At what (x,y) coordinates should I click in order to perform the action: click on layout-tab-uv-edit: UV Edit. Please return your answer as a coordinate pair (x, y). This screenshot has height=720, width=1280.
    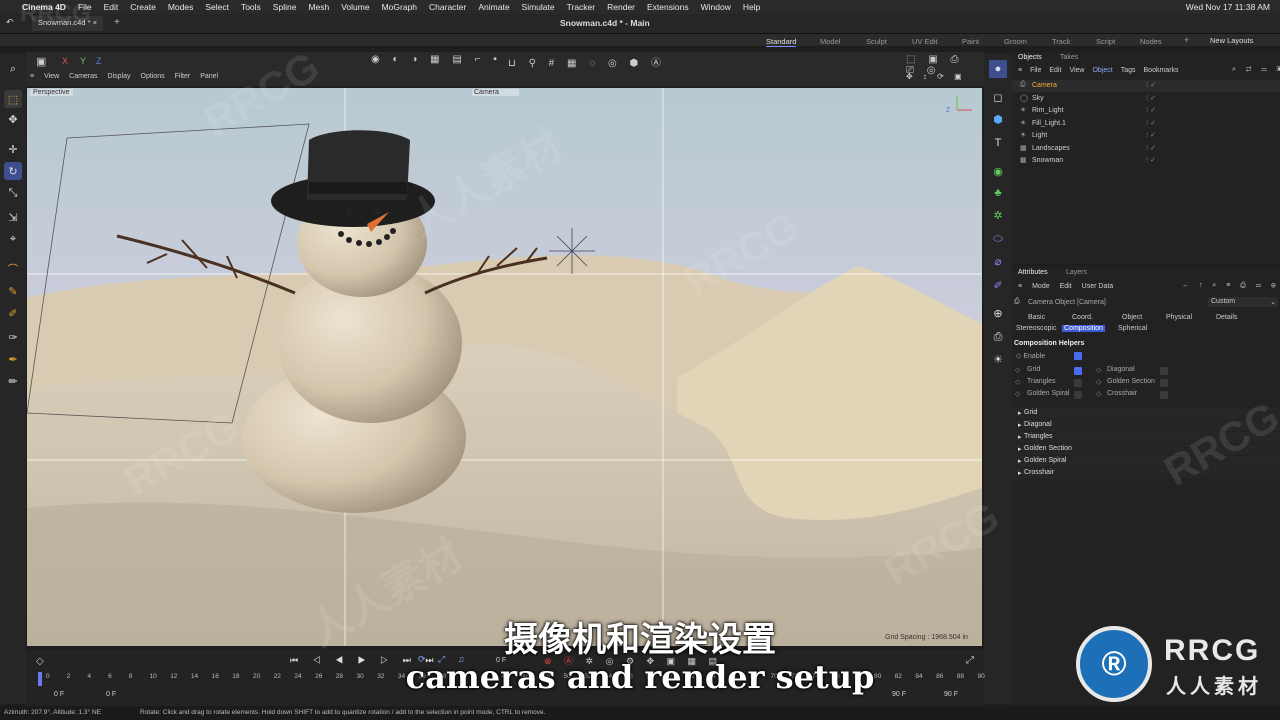
    Looking at the image, I should click on (924, 41).